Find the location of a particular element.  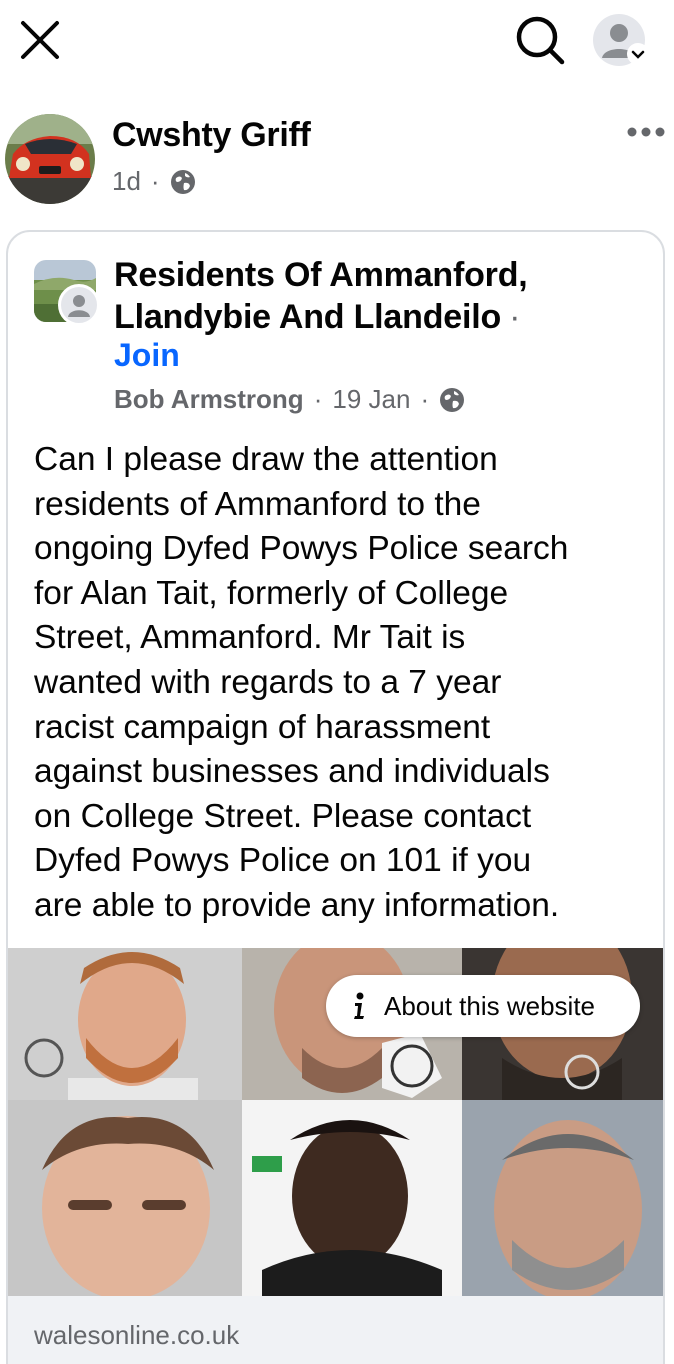

profile-menu-button is located at coordinates (621, 40).